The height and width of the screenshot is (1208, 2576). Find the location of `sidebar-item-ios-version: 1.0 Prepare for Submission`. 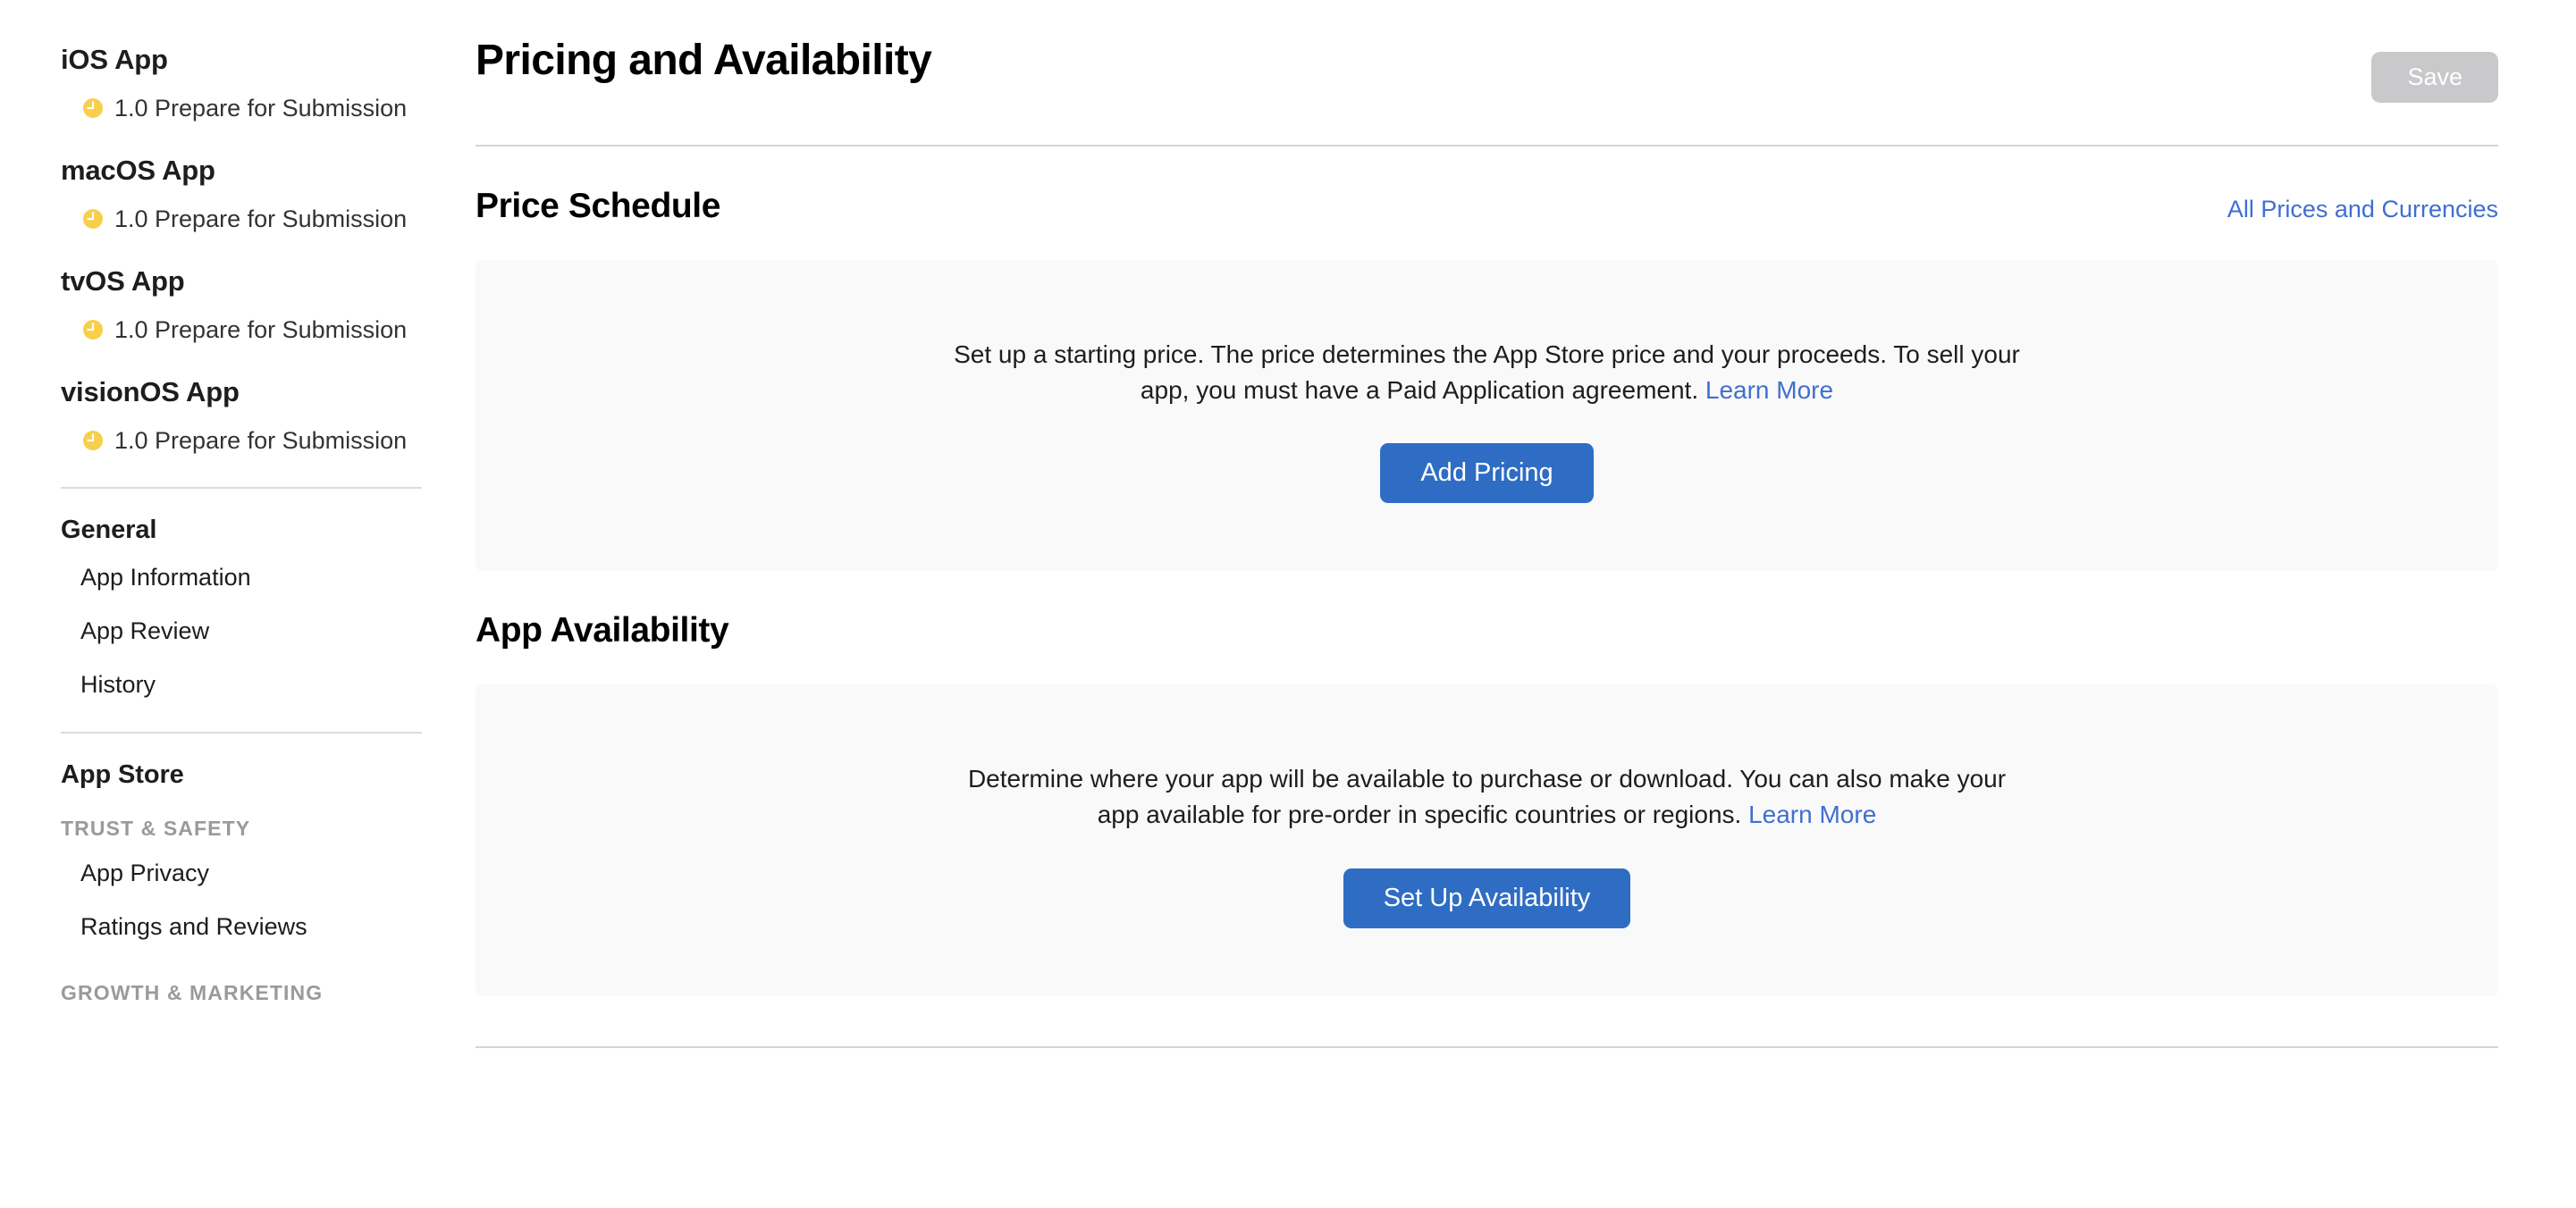

sidebar-item-ios-version: 1.0 Prepare for Submission is located at coordinates (238, 108).